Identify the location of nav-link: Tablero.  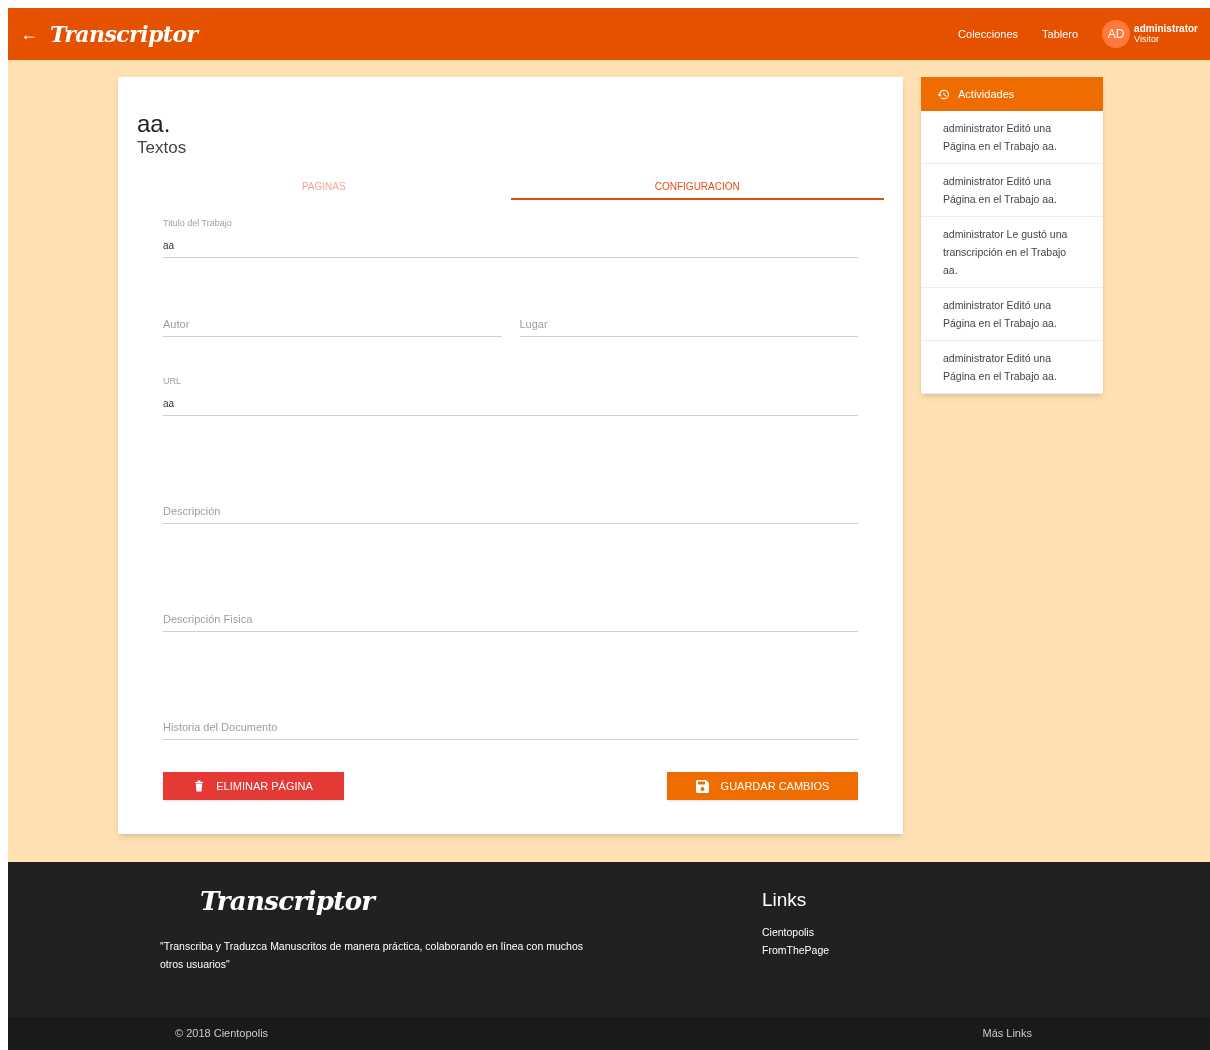
(1060, 34).